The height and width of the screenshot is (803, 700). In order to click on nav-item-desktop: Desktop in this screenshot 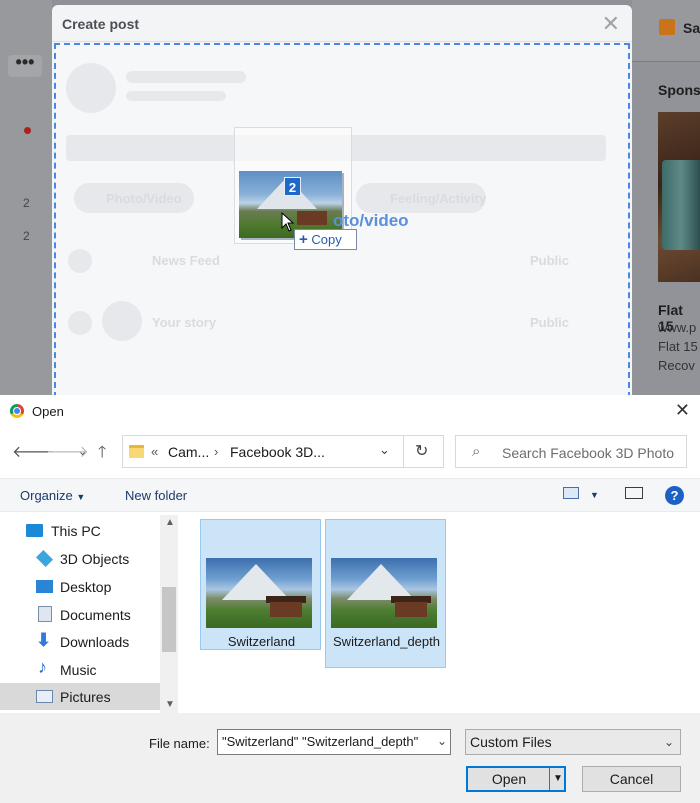, I will do `click(80, 586)`.